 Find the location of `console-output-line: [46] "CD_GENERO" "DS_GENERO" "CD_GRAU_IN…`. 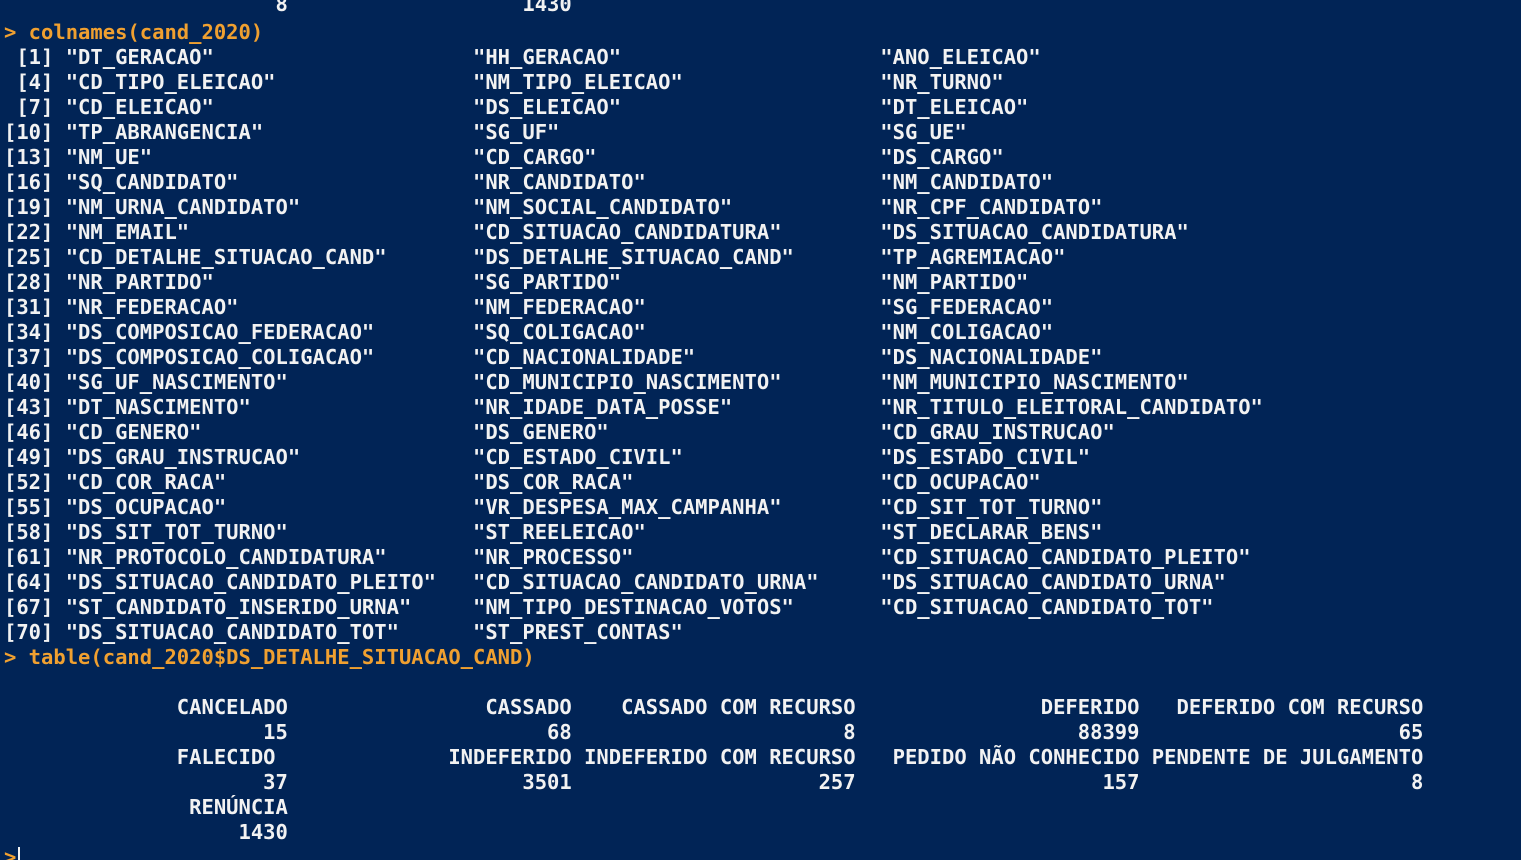

console-output-line: [46] "CD_GENERO" "DS_GENERO" "CD_GRAU_IN… is located at coordinates (559, 432).